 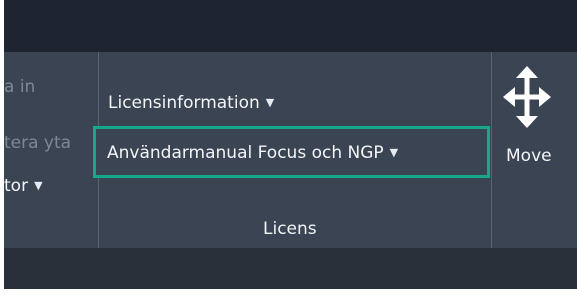 I want to click on user-manual-label: Användarmanual Focus och NGP, so click(x=245, y=153).